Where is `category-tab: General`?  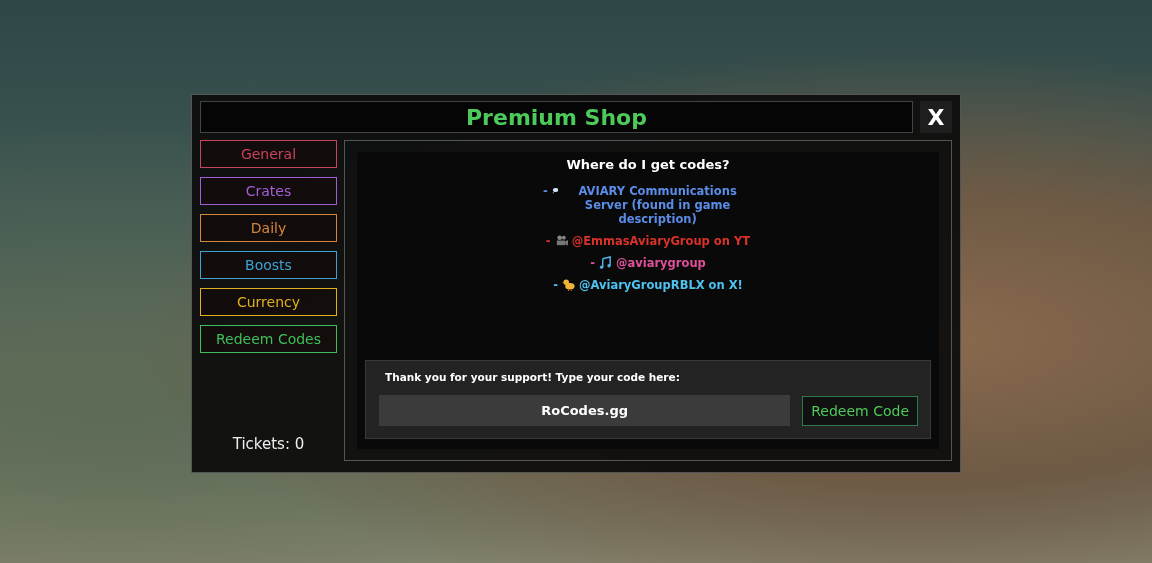
category-tab: General is located at coordinates (268, 154).